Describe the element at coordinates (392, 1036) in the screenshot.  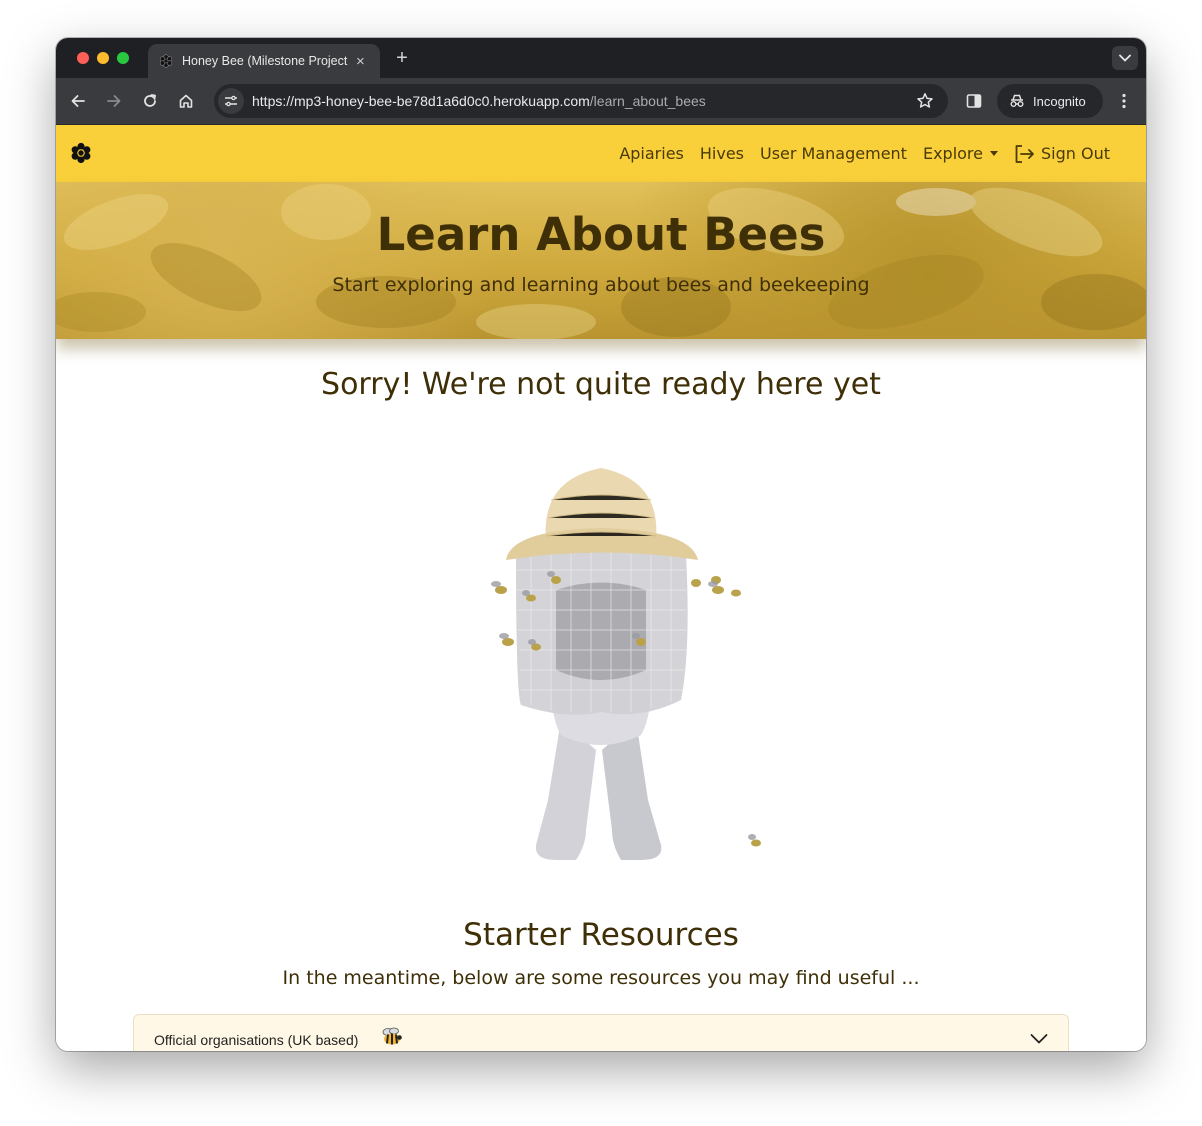
I see `bee-emoji-icon` at that location.